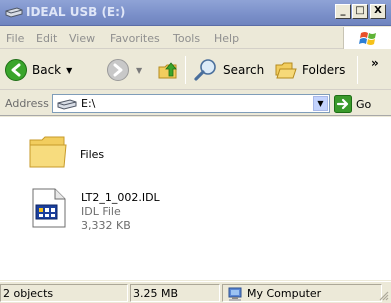 Image resolution: width=391 pixels, height=303 pixels. Describe the element at coordinates (120, 197) in the screenshot. I see `file-name: LT2_1_002.IDL` at that location.